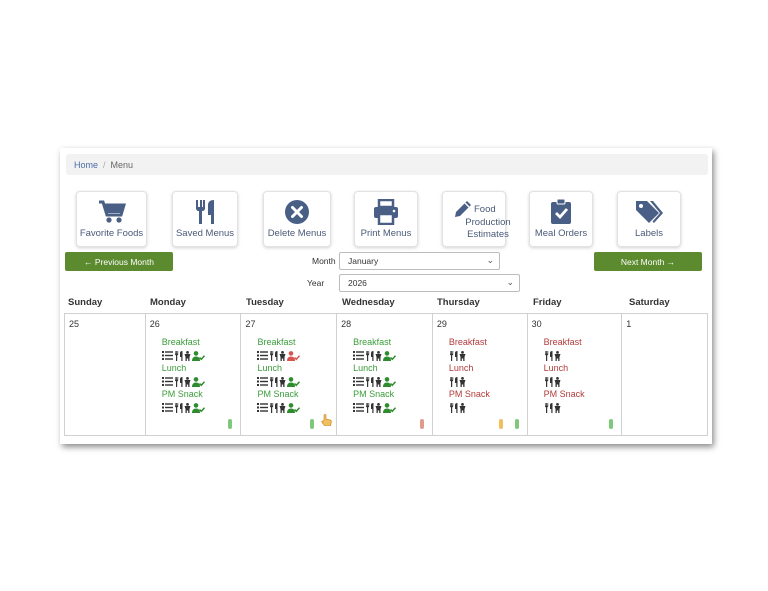 This screenshot has width=768, height=591. What do you see at coordinates (111, 219) in the screenshot?
I see `favorite-foods-button: Favorite Foods` at bounding box center [111, 219].